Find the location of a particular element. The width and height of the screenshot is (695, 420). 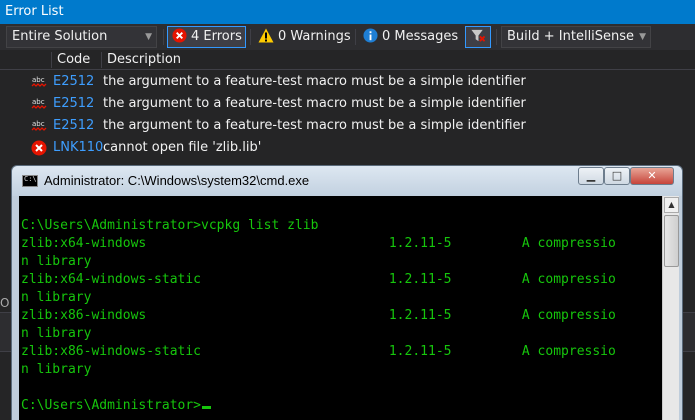

warnings-count-label: 0 Warnings is located at coordinates (314, 36).